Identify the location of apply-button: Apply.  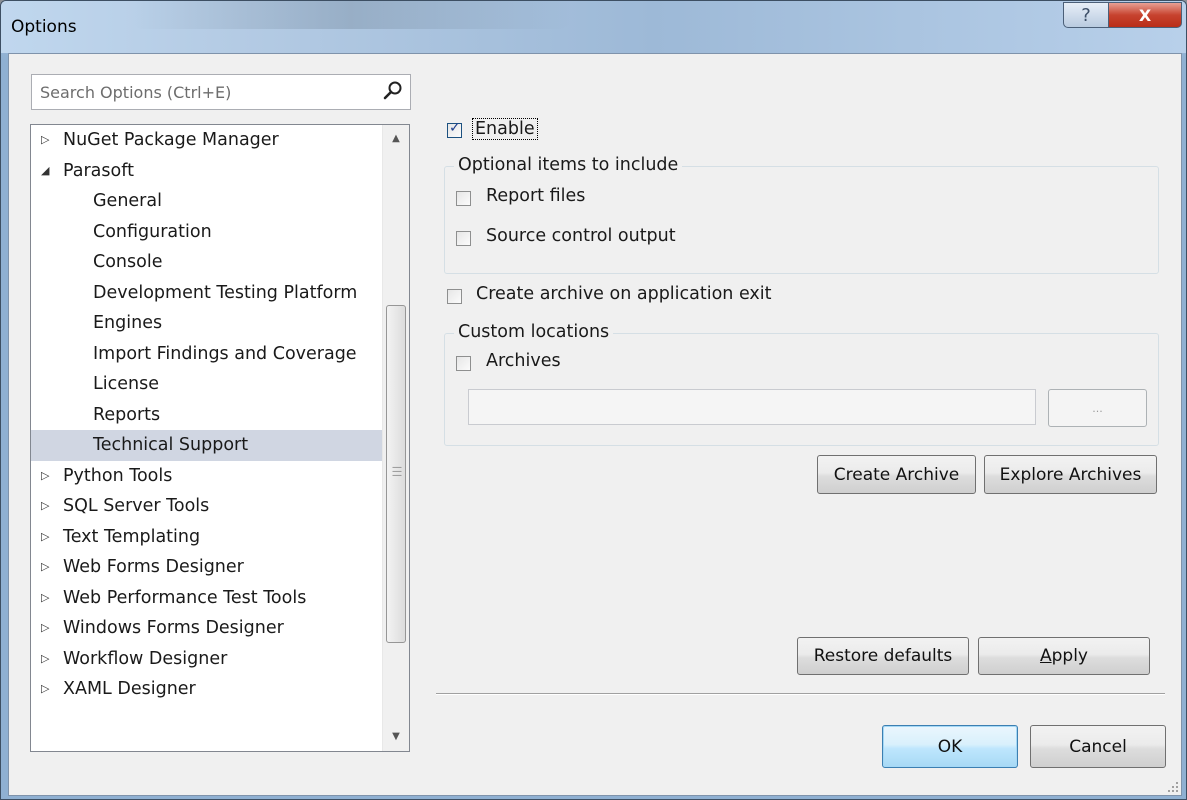
(1064, 656).